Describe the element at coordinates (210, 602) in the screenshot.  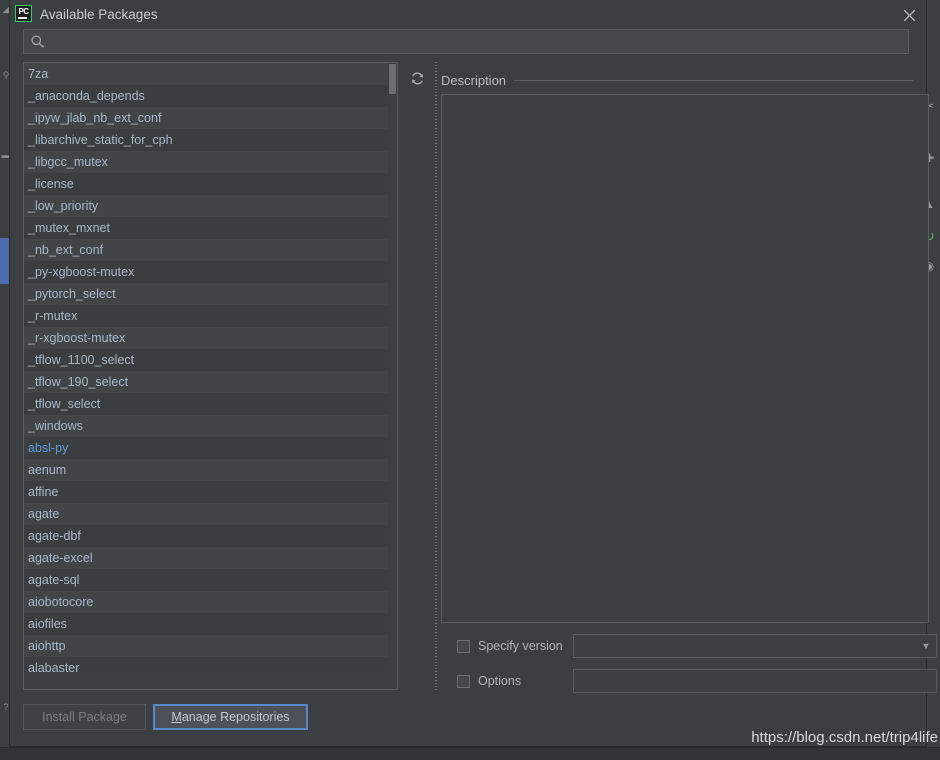
I see `package-list-item: aiobotocore` at that location.